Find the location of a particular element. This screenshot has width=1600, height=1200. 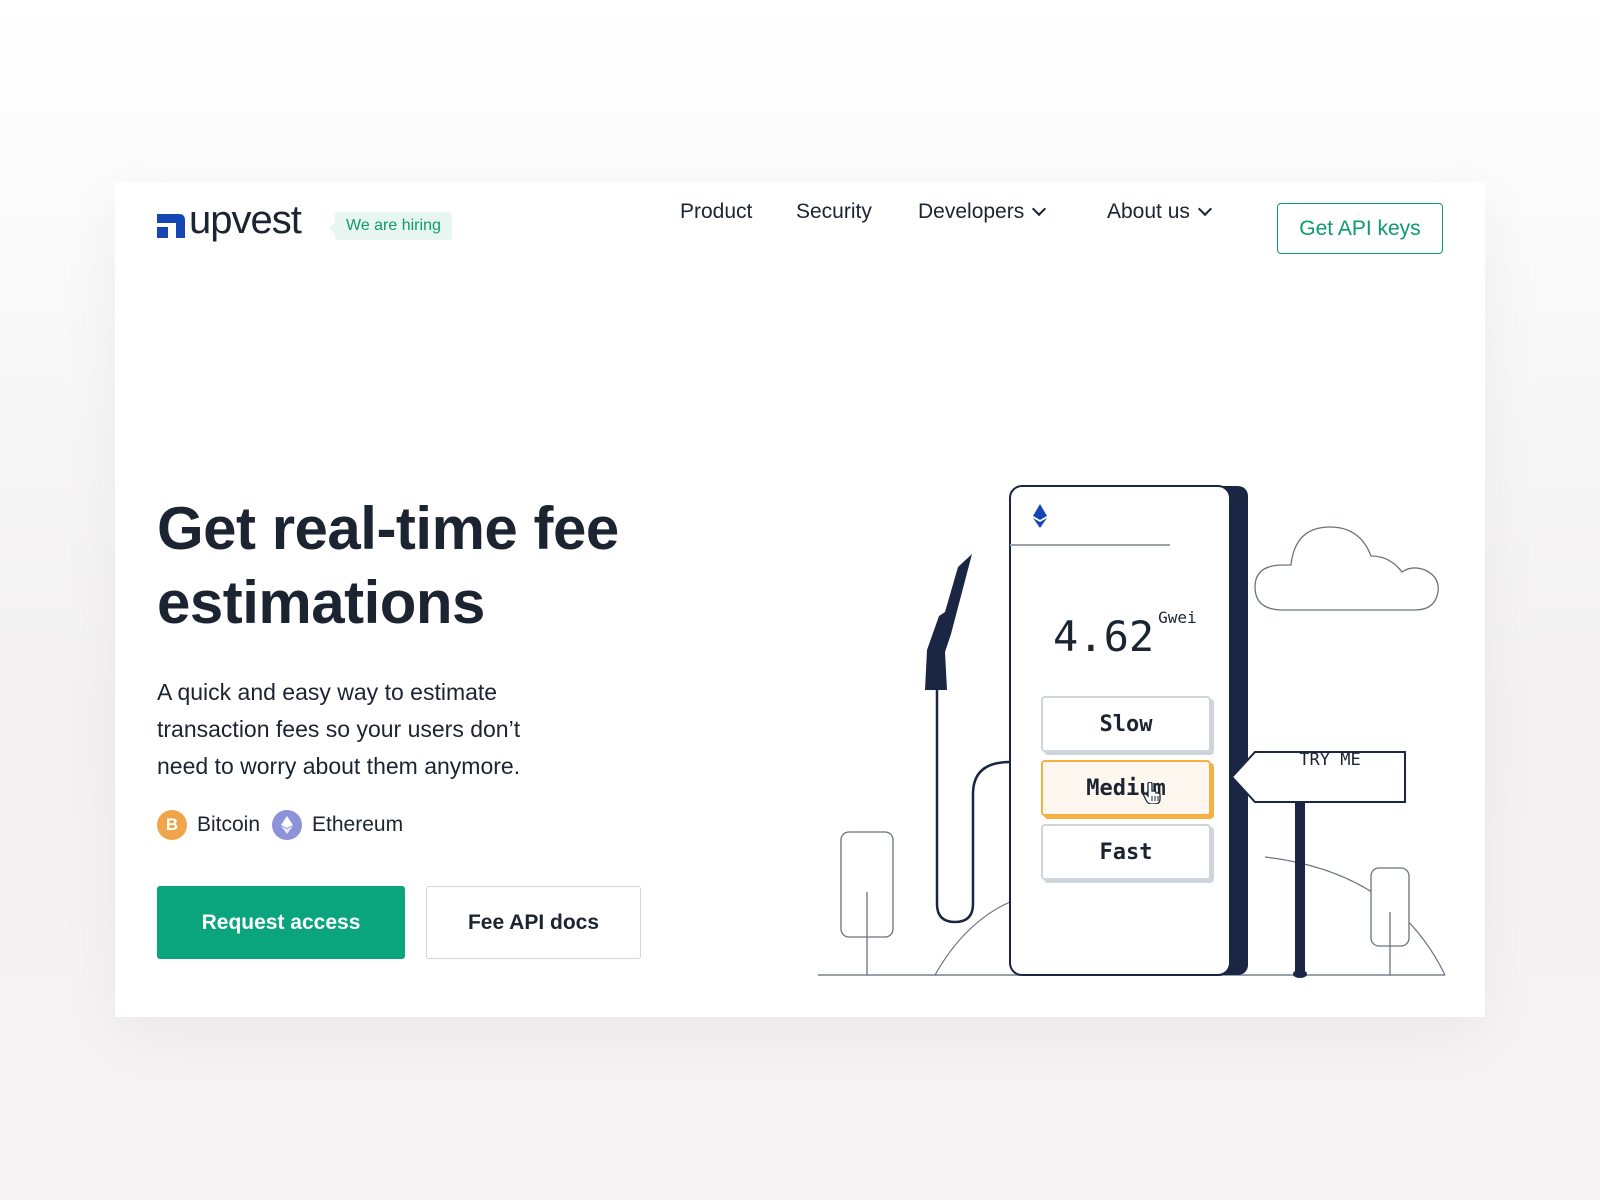

cloud-icon is located at coordinates (1346, 568).